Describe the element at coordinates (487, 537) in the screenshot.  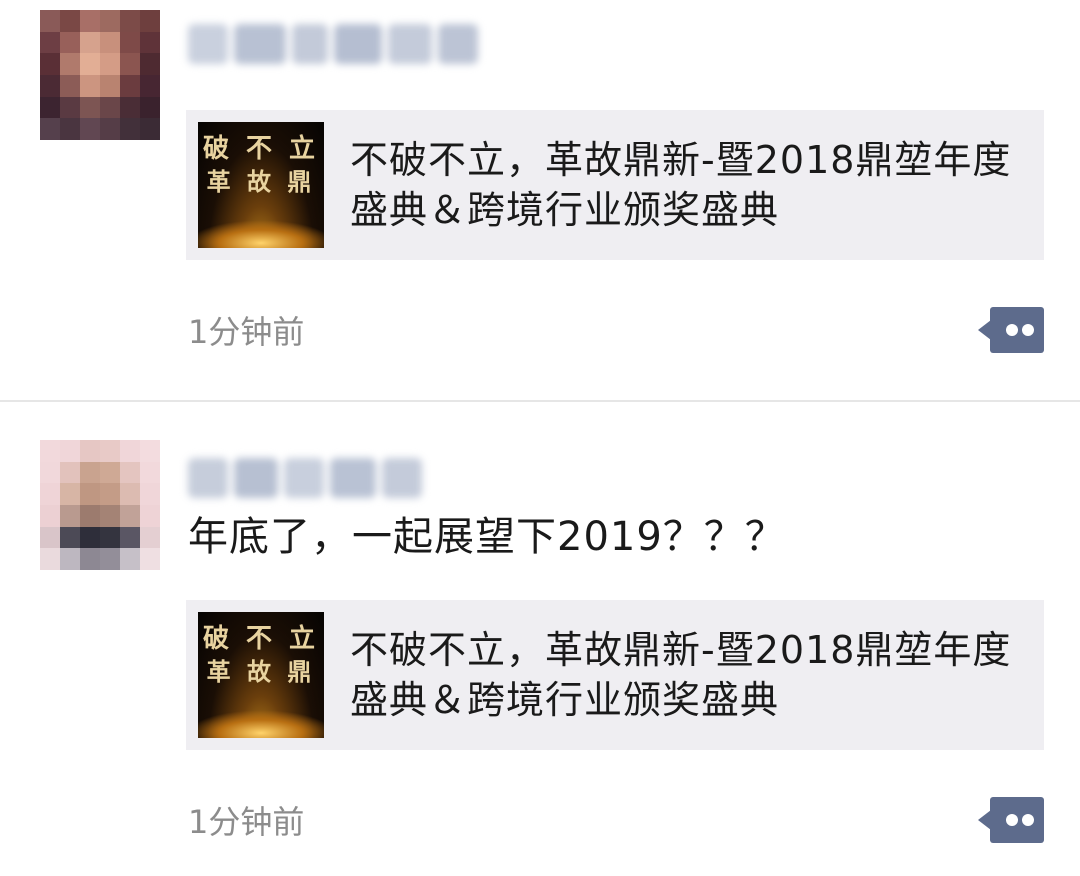
I see `post-text: 年底了，一起展望下2019？？？` at that location.